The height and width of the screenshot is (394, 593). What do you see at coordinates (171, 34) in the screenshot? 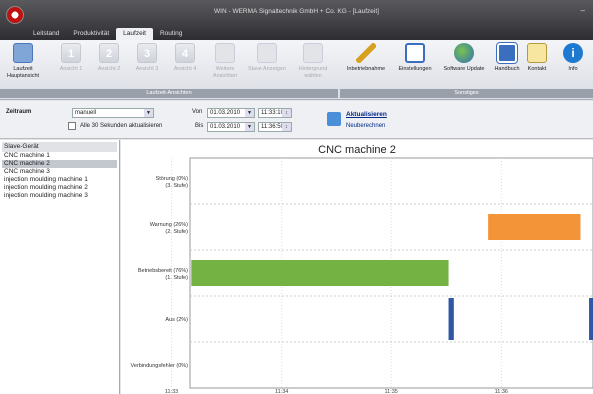
I see `tab-routing: Routing` at bounding box center [171, 34].